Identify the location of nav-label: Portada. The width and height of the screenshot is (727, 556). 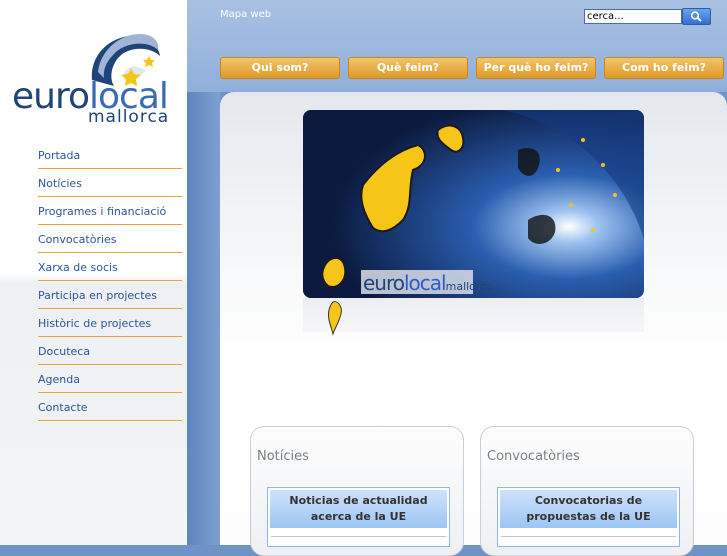
(59, 155).